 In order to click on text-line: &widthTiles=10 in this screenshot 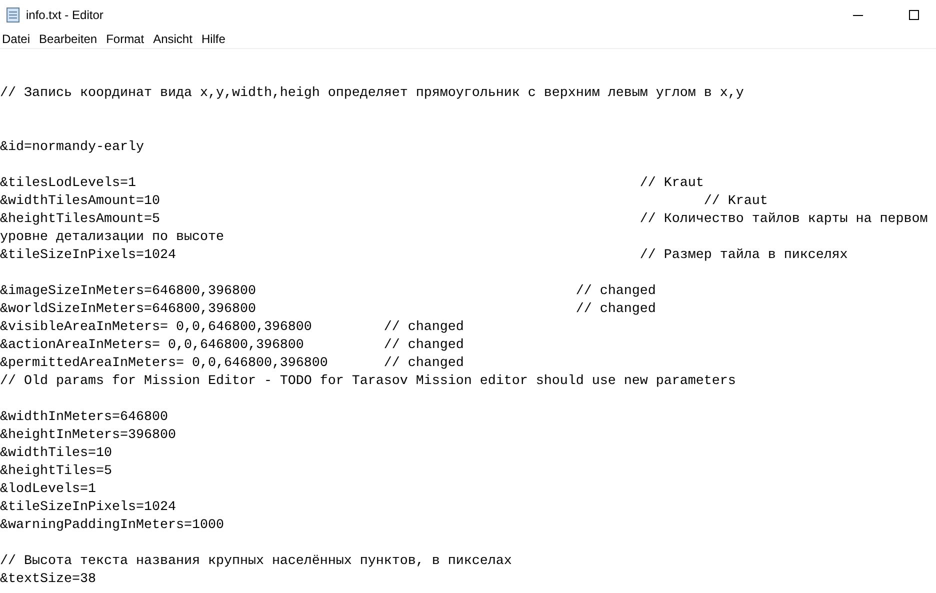, I will do `click(56, 454)`.